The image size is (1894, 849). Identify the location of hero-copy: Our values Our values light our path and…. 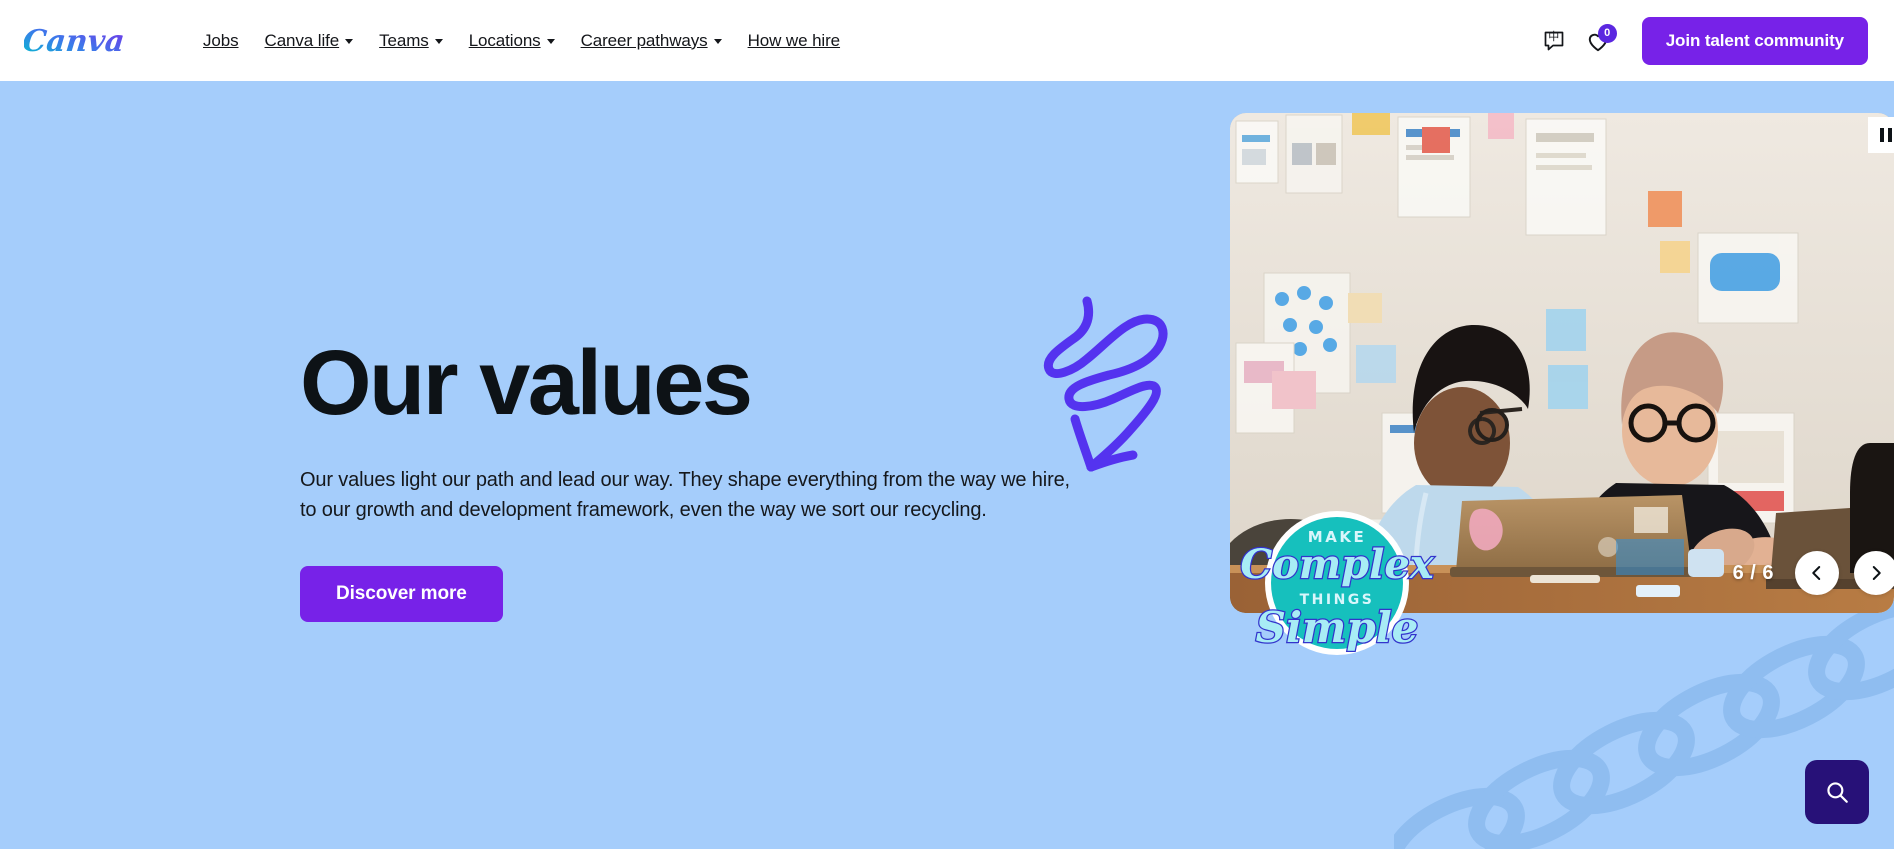
(700, 479).